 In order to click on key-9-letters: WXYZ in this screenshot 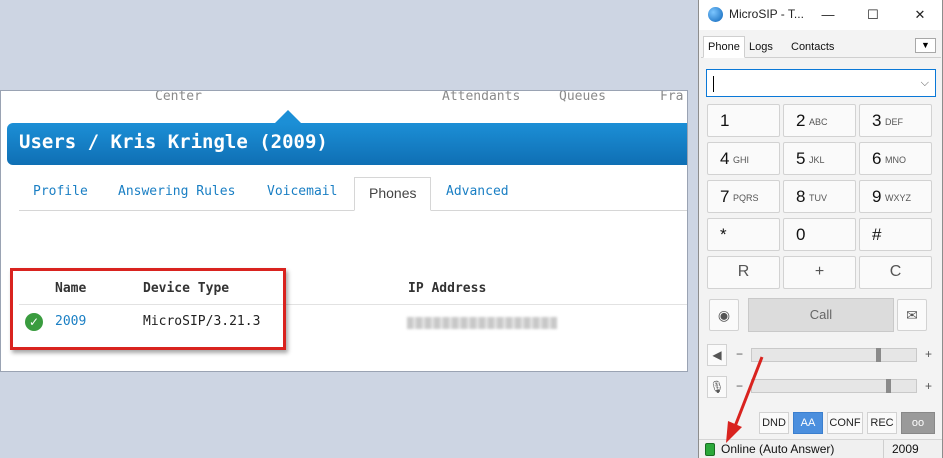, I will do `click(898, 198)`.